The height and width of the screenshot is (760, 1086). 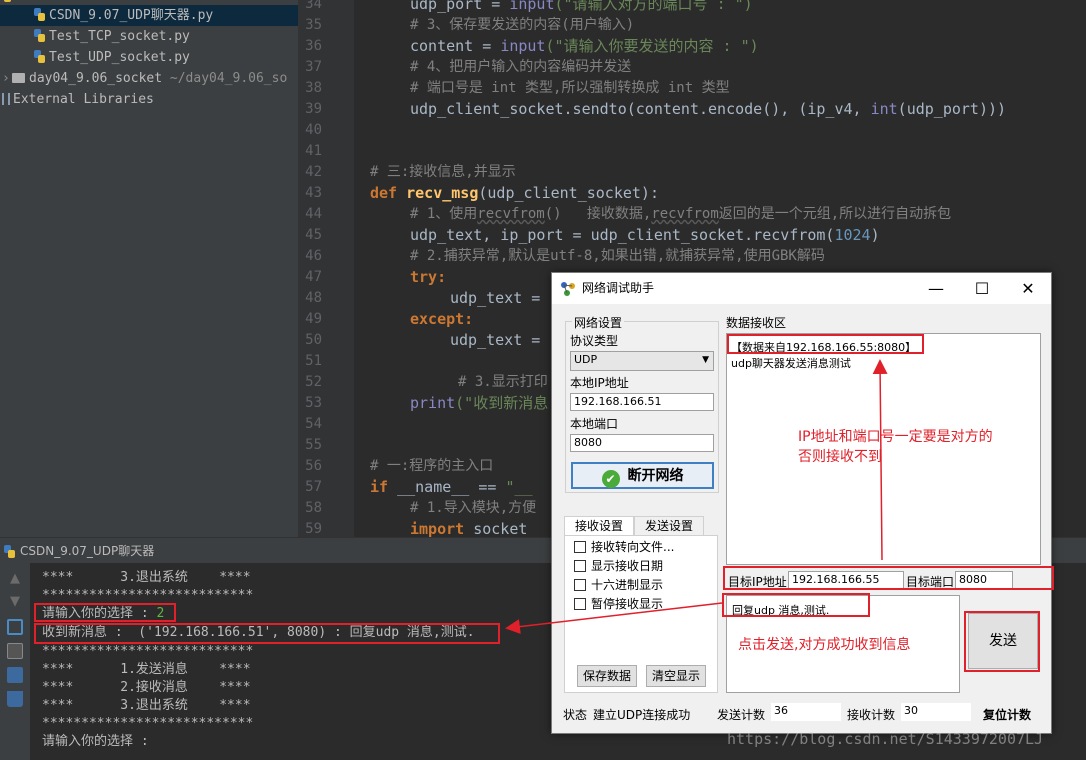 I want to click on tree-item-external-libraries: External Libraries, so click(x=77, y=99).